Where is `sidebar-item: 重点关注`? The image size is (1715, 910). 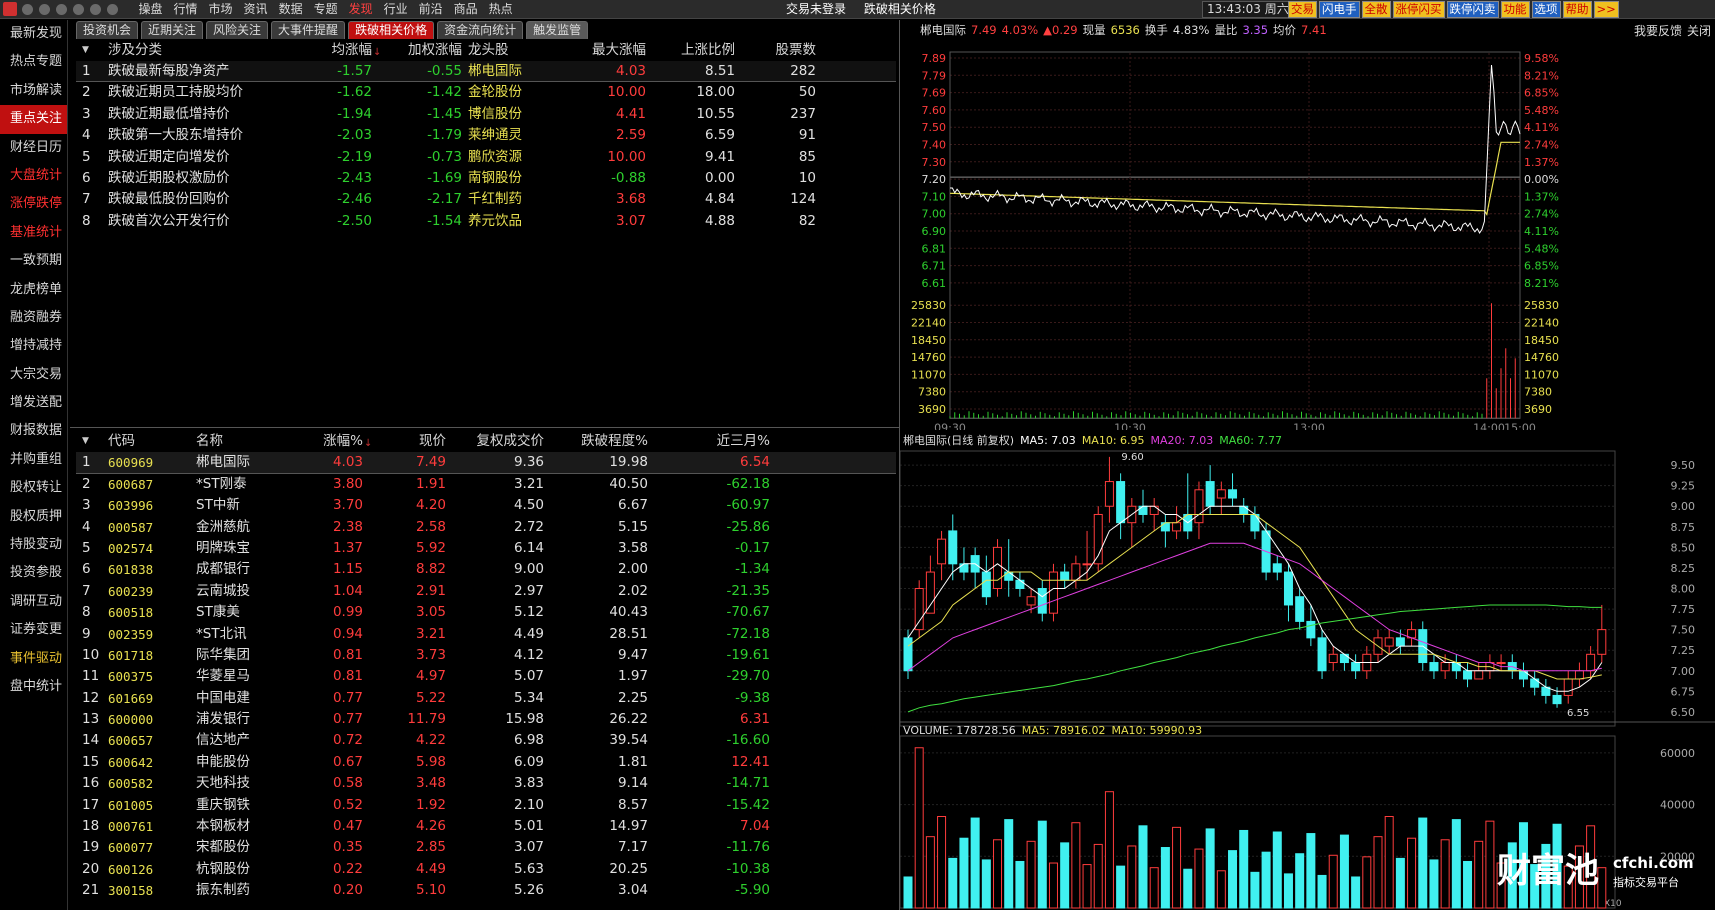
sidebar-item: 重点关注 is located at coordinates (33, 119).